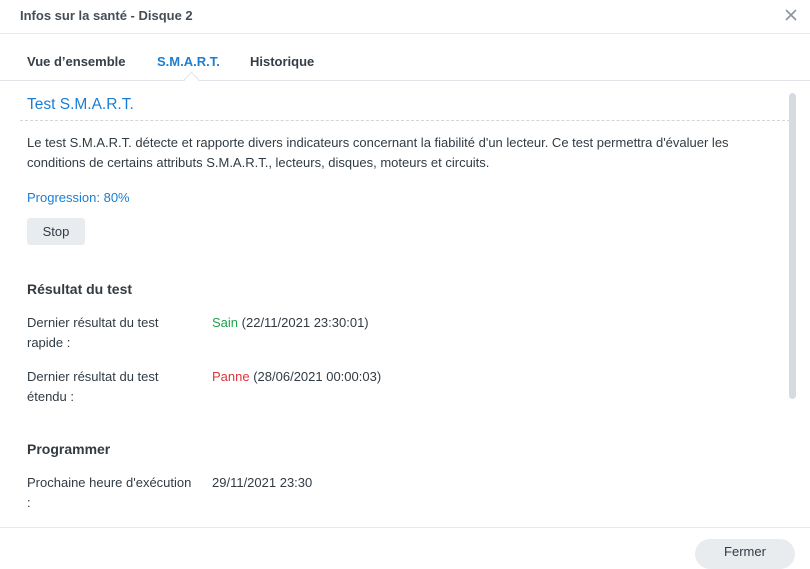 The image size is (810, 569). What do you see at coordinates (69, 449) in the screenshot?
I see `schedule-heading: Programmer` at bounding box center [69, 449].